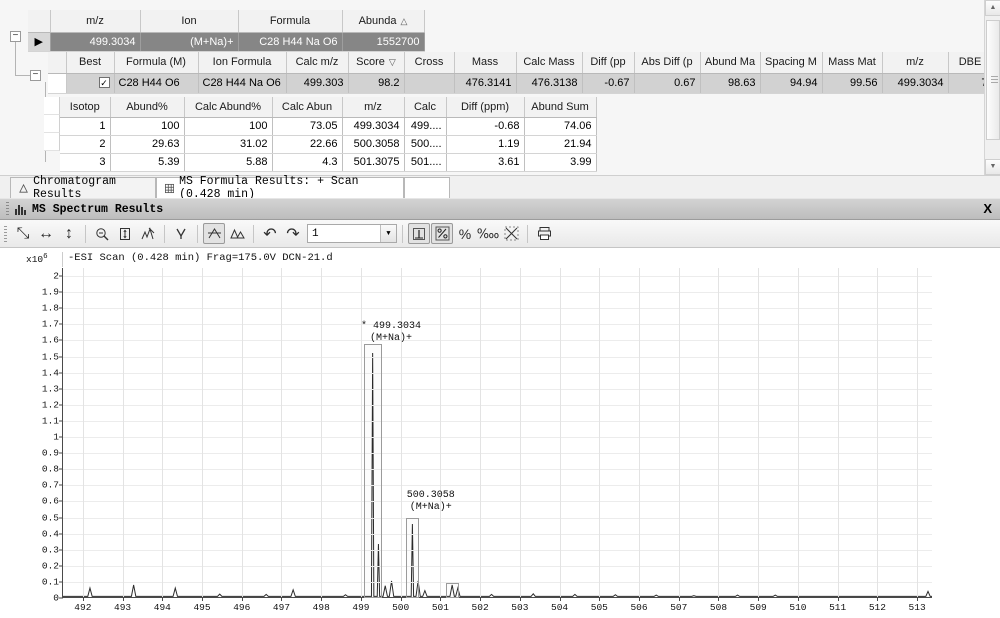 The height and width of the screenshot is (618, 1000). Describe the element at coordinates (85, 107) in the screenshot. I see `col-header-isotope: Isotop` at that location.